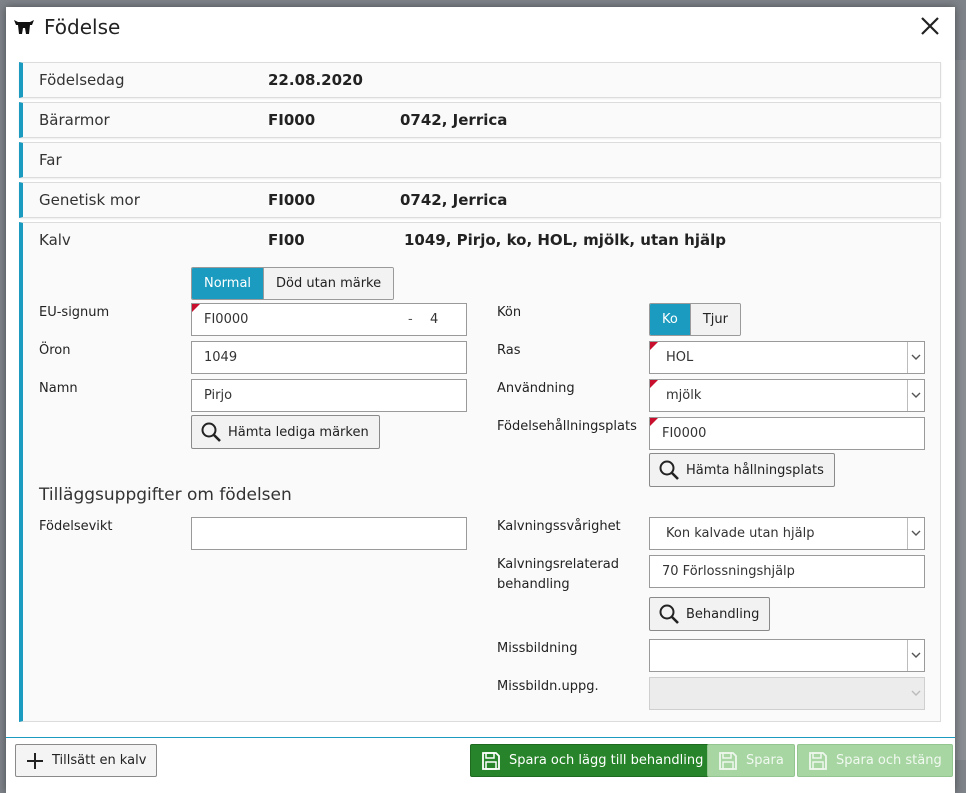  I want to click on name-input: Pirjo, so click(329, 395).